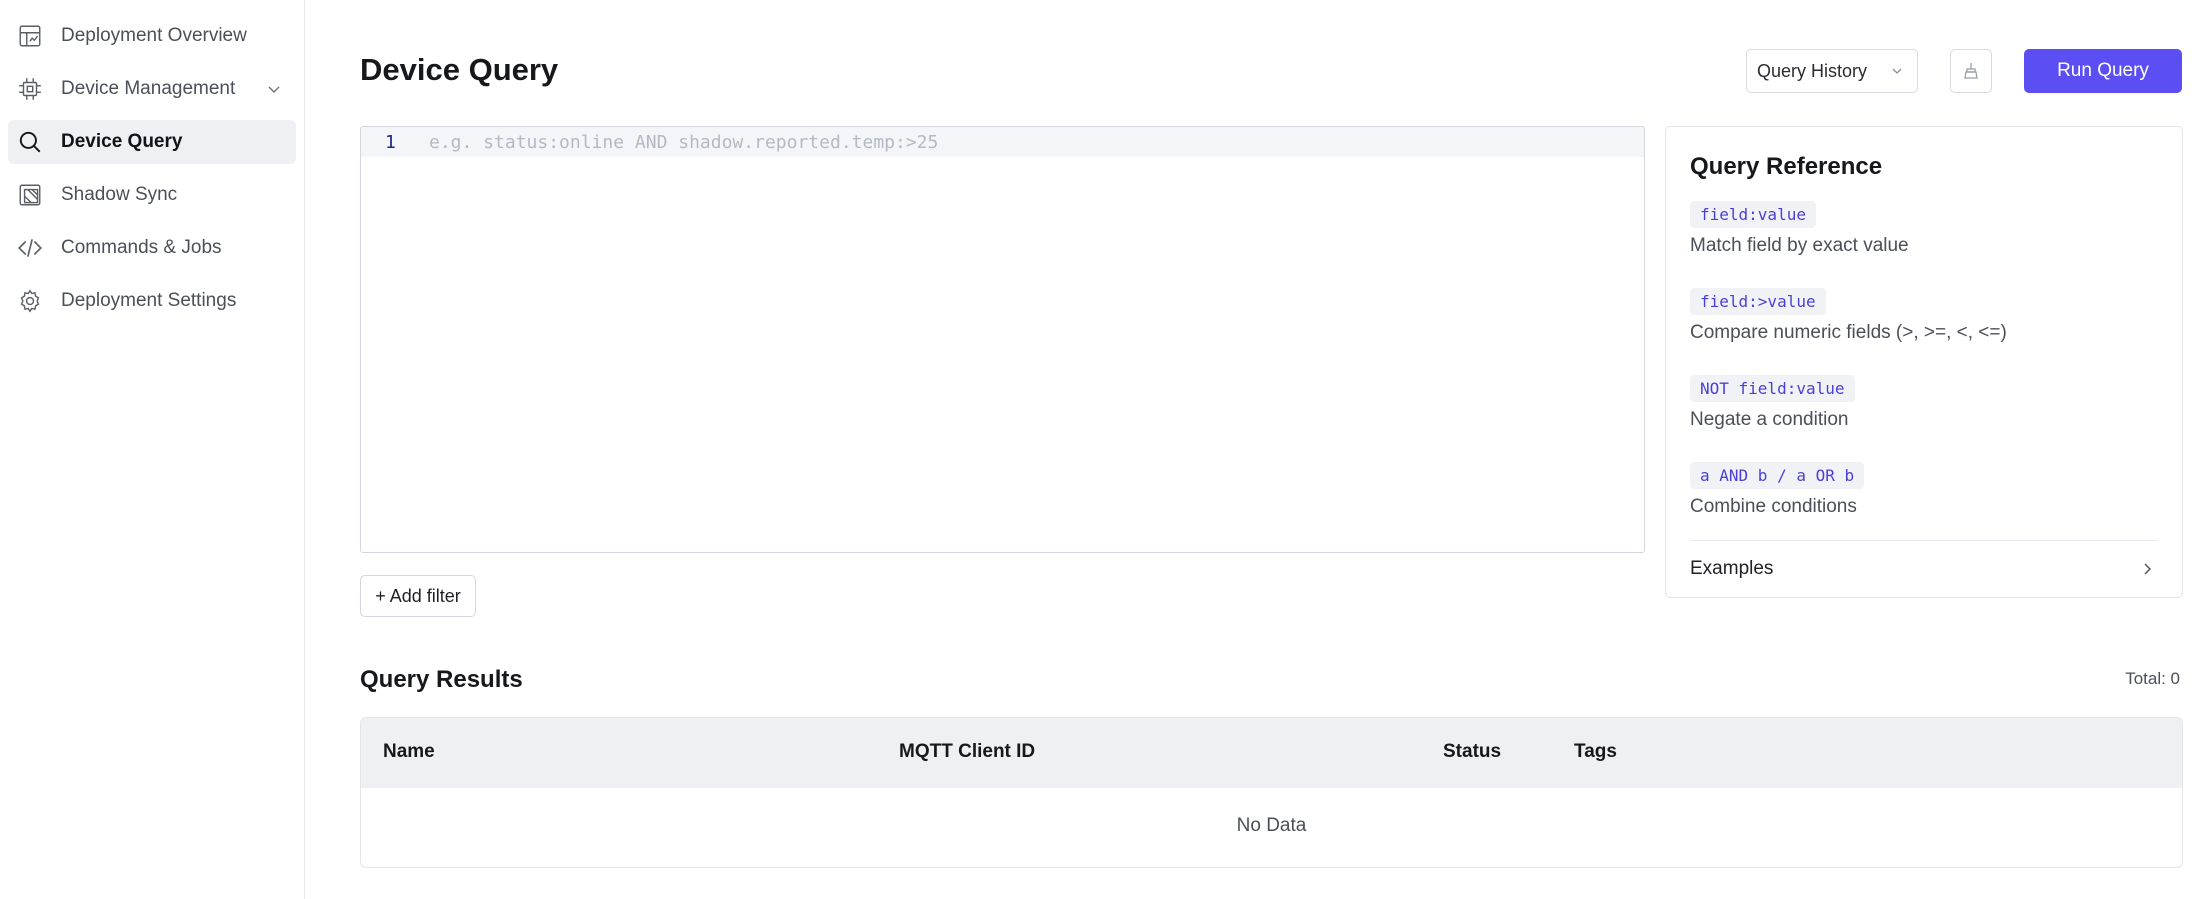  What do you see at coordinates (1924, 569) in the screenshot?
I see `examples-toggle: Examples` at bounding box center [1924, 569].